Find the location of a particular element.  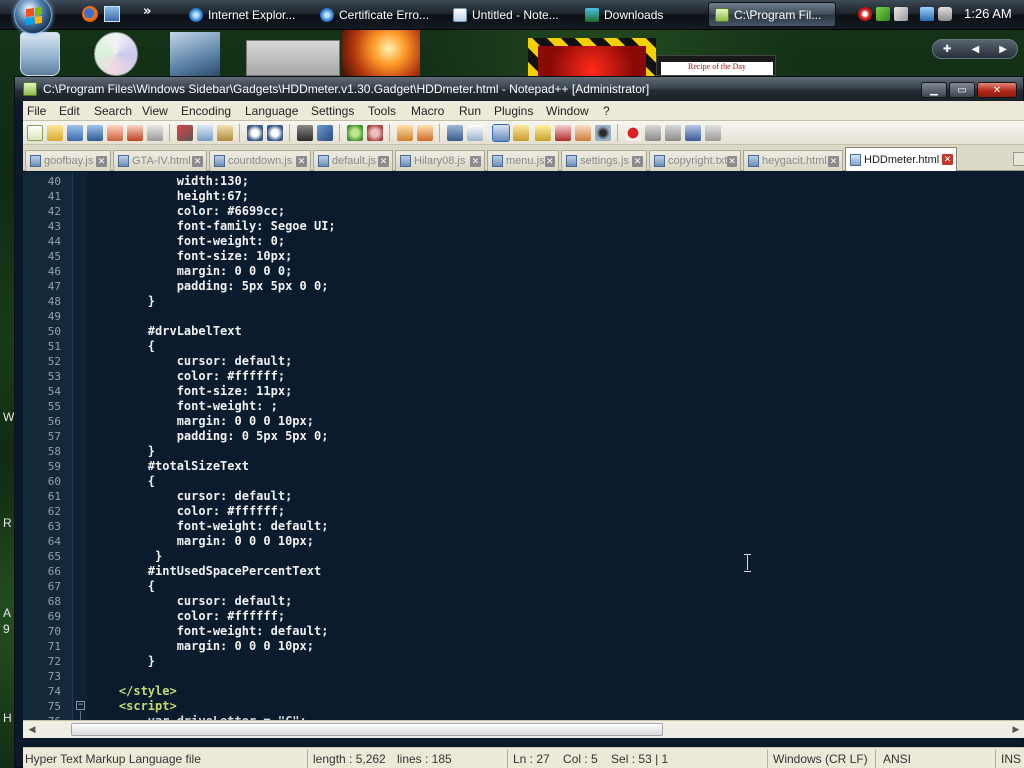

next-icon: ▶ is located at coordinates (1003, 49).